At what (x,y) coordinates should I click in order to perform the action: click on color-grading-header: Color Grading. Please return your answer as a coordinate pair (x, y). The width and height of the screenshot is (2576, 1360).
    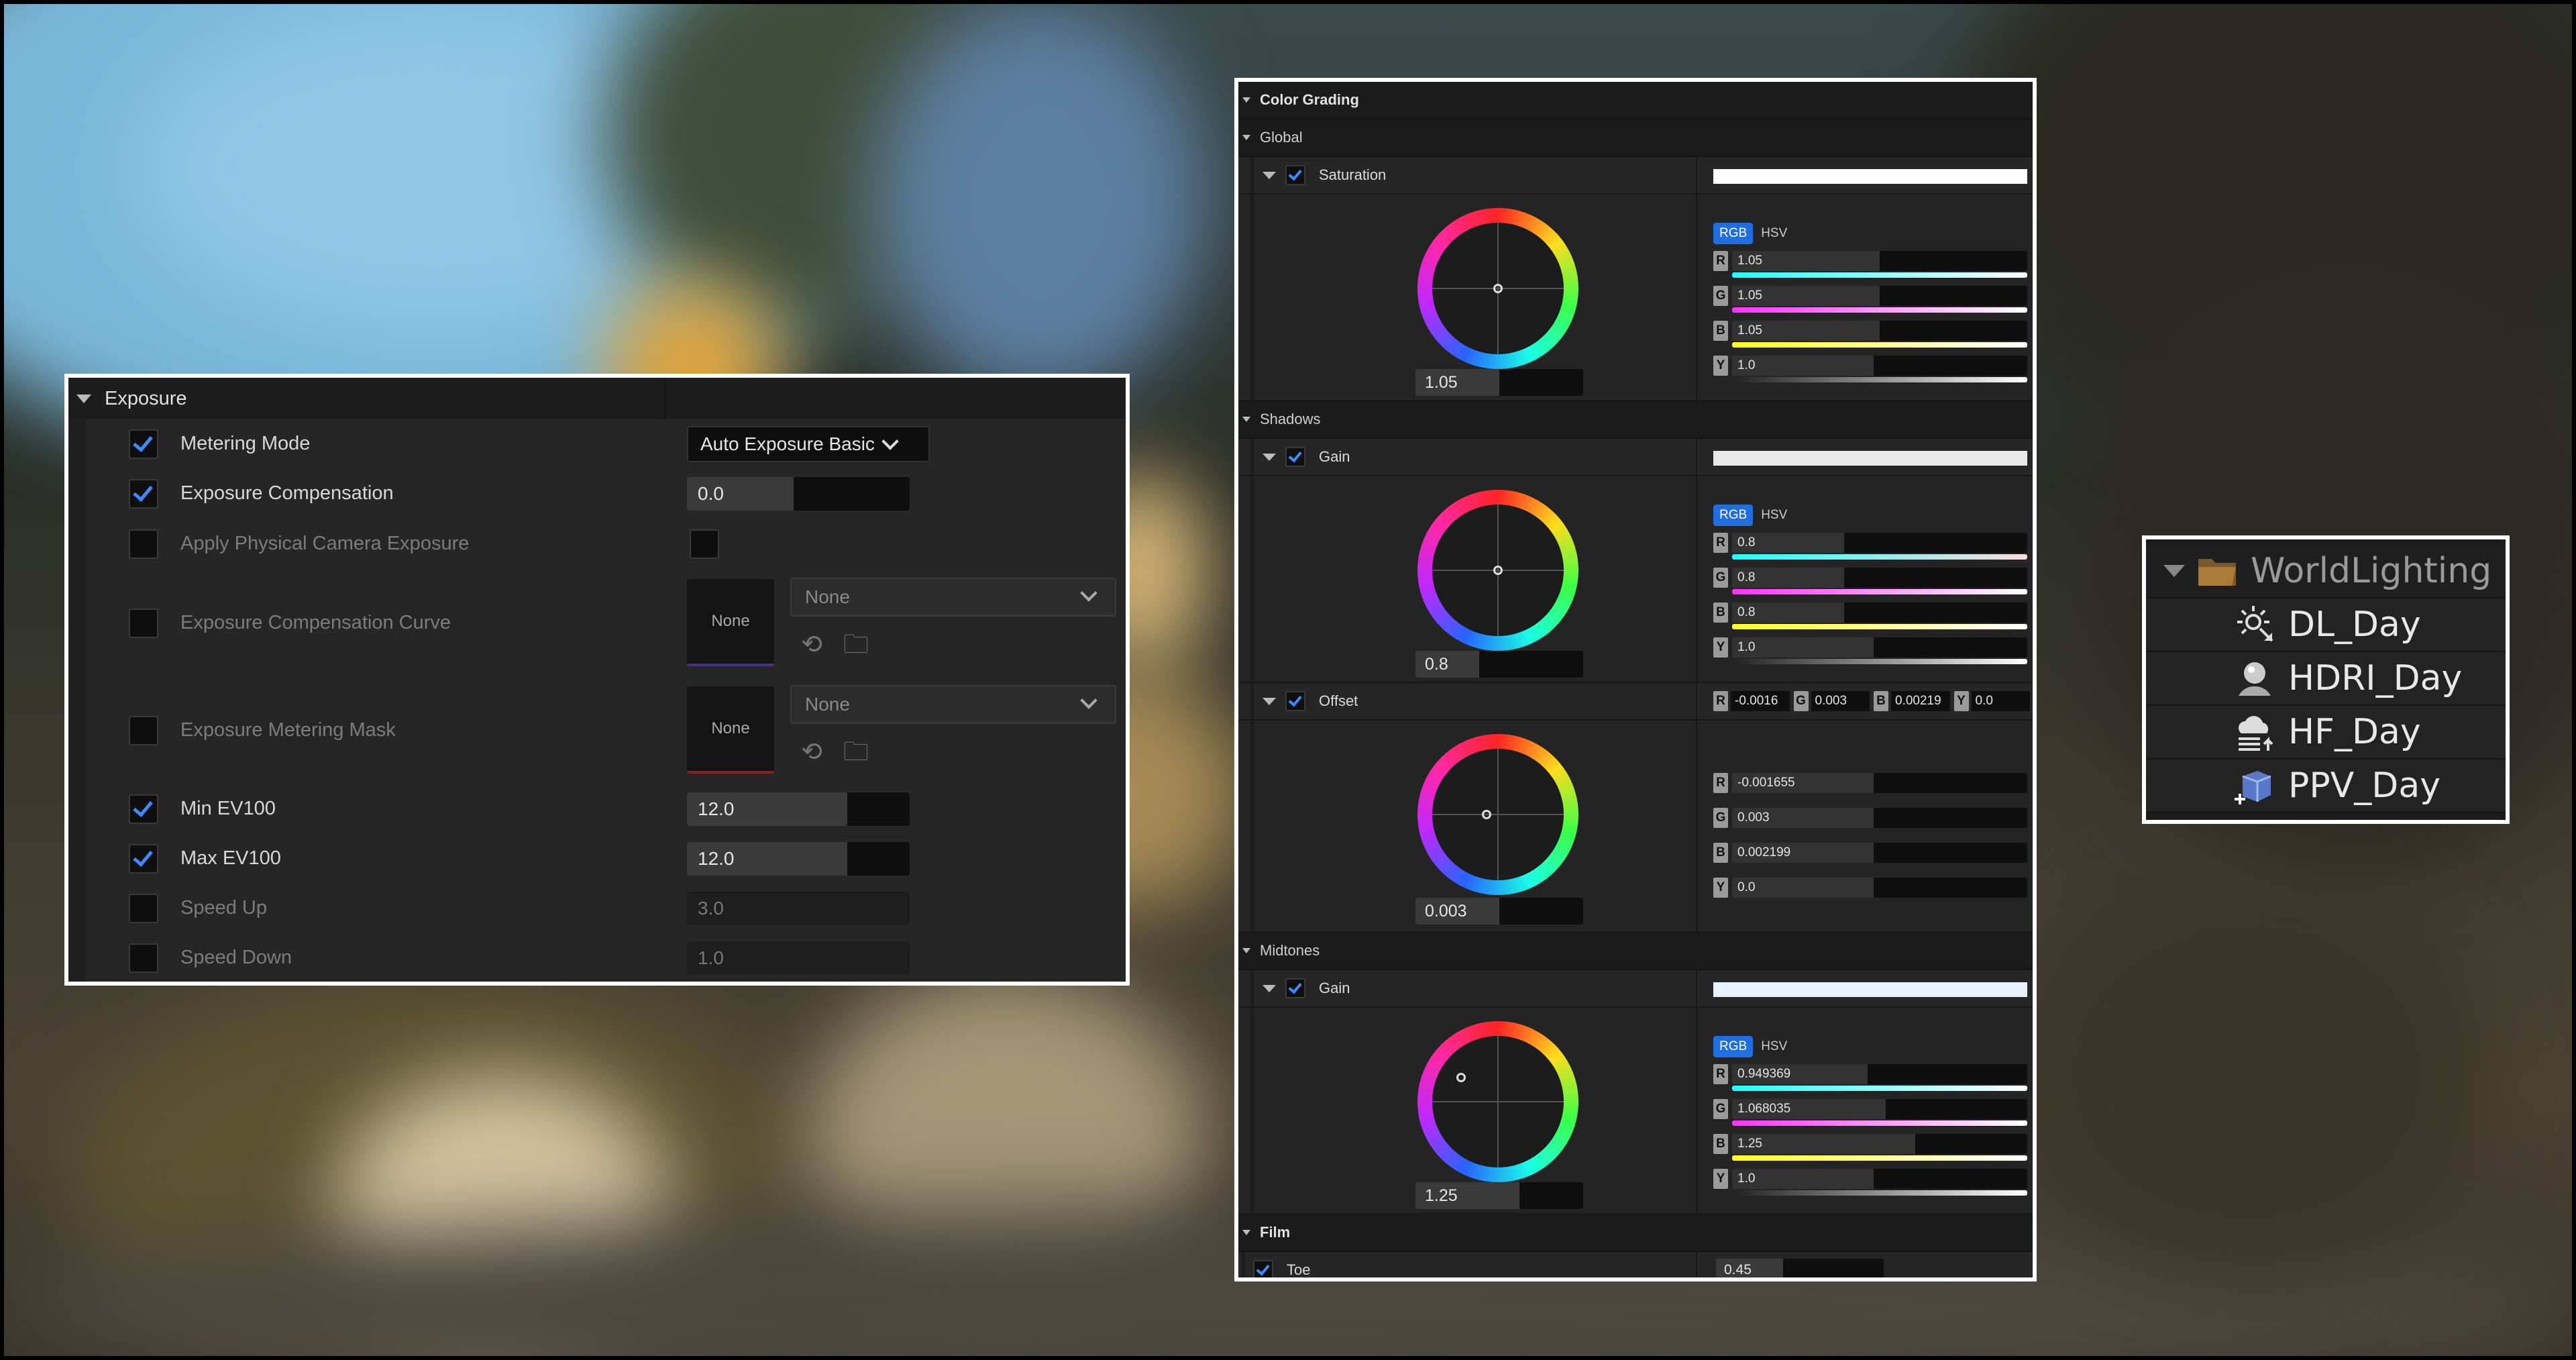
    Looking at the image, I should click on (1635, 100).